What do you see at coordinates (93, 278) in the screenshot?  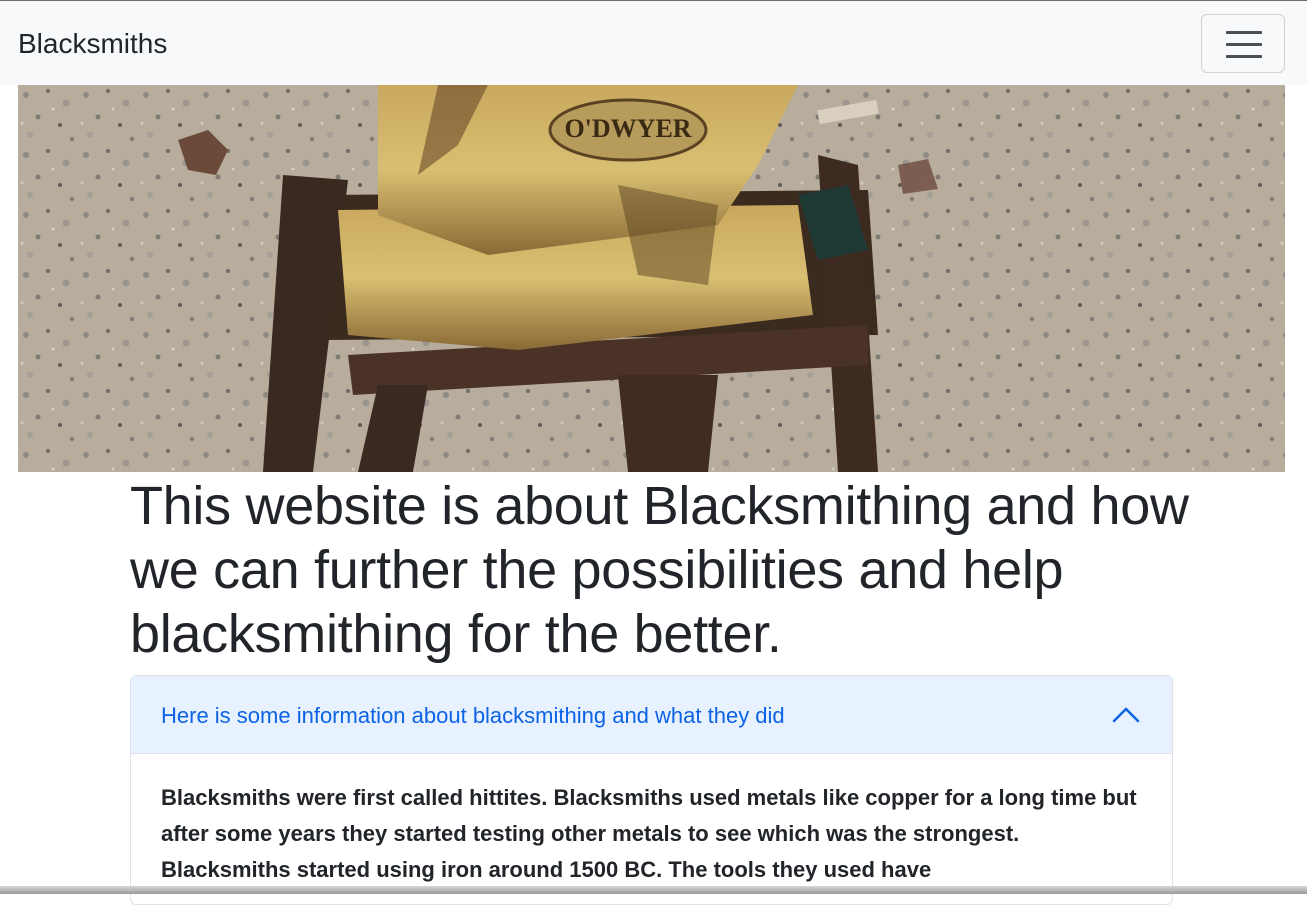 I see `carousel-prev-button` at bounding box center [93, 278].